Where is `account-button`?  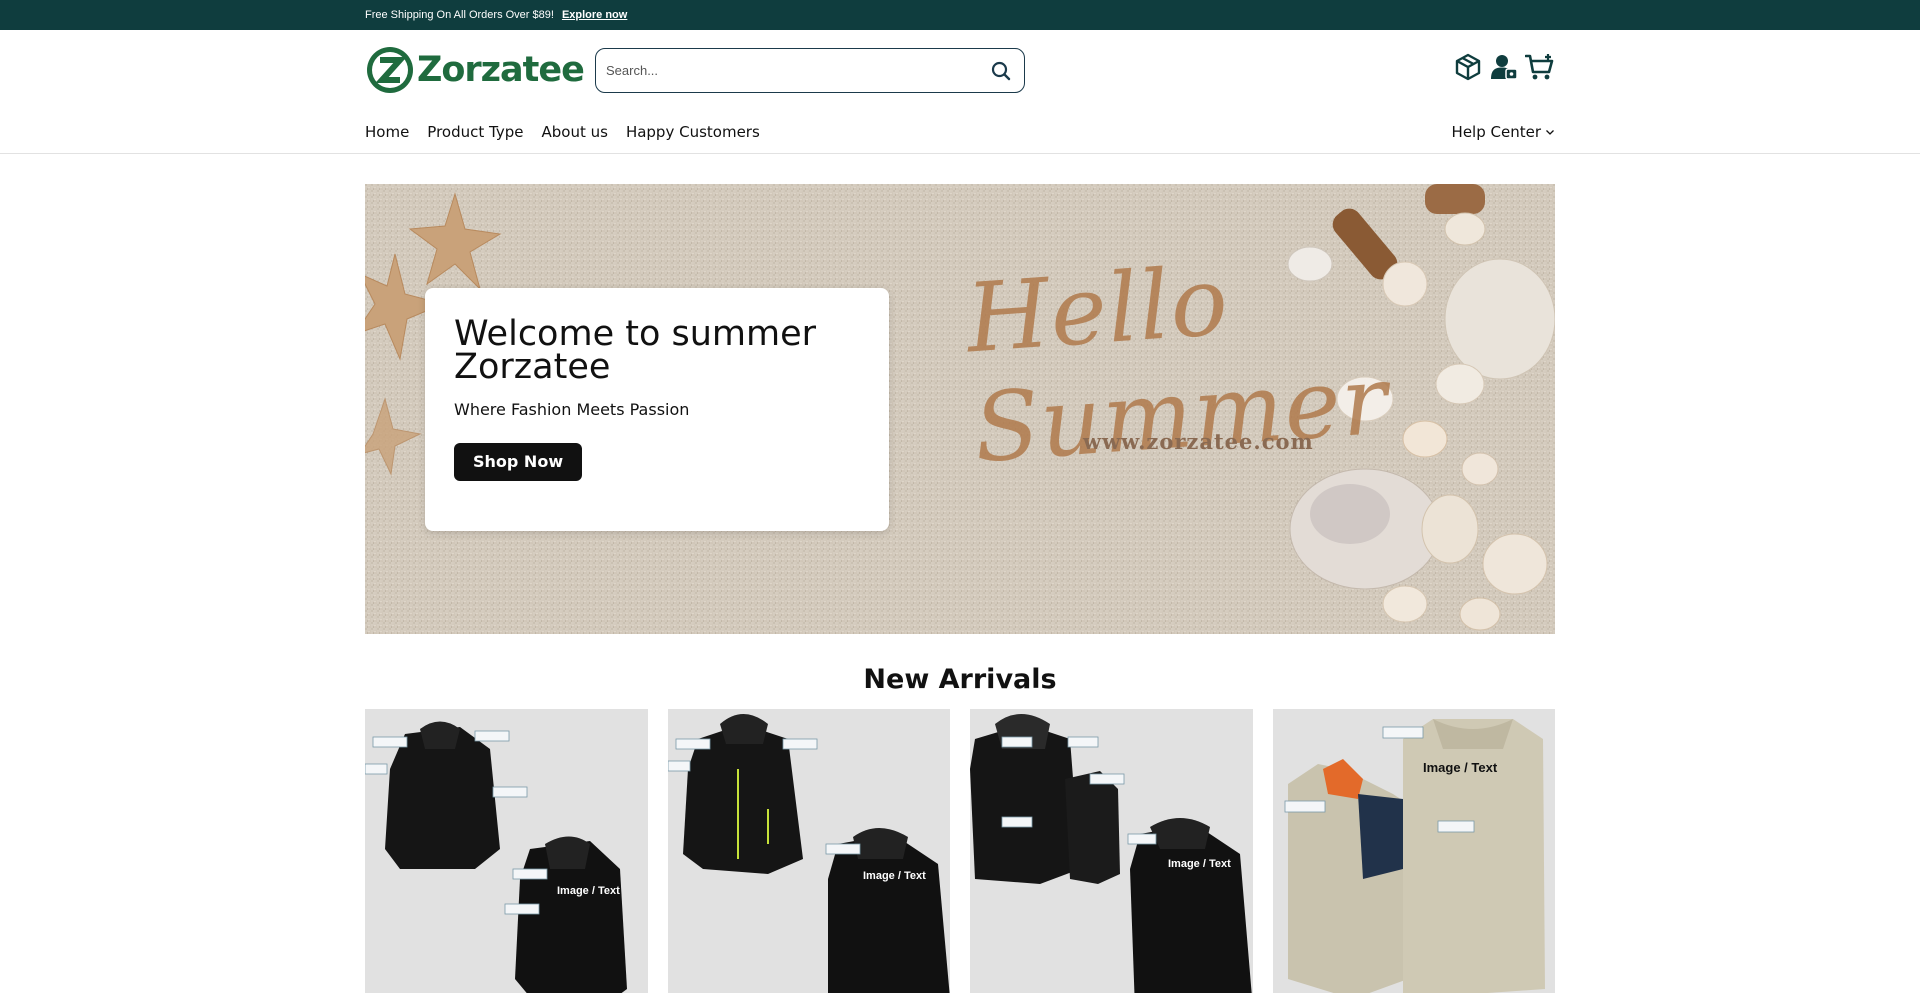 account-button is located at coordinates (1504, 67).